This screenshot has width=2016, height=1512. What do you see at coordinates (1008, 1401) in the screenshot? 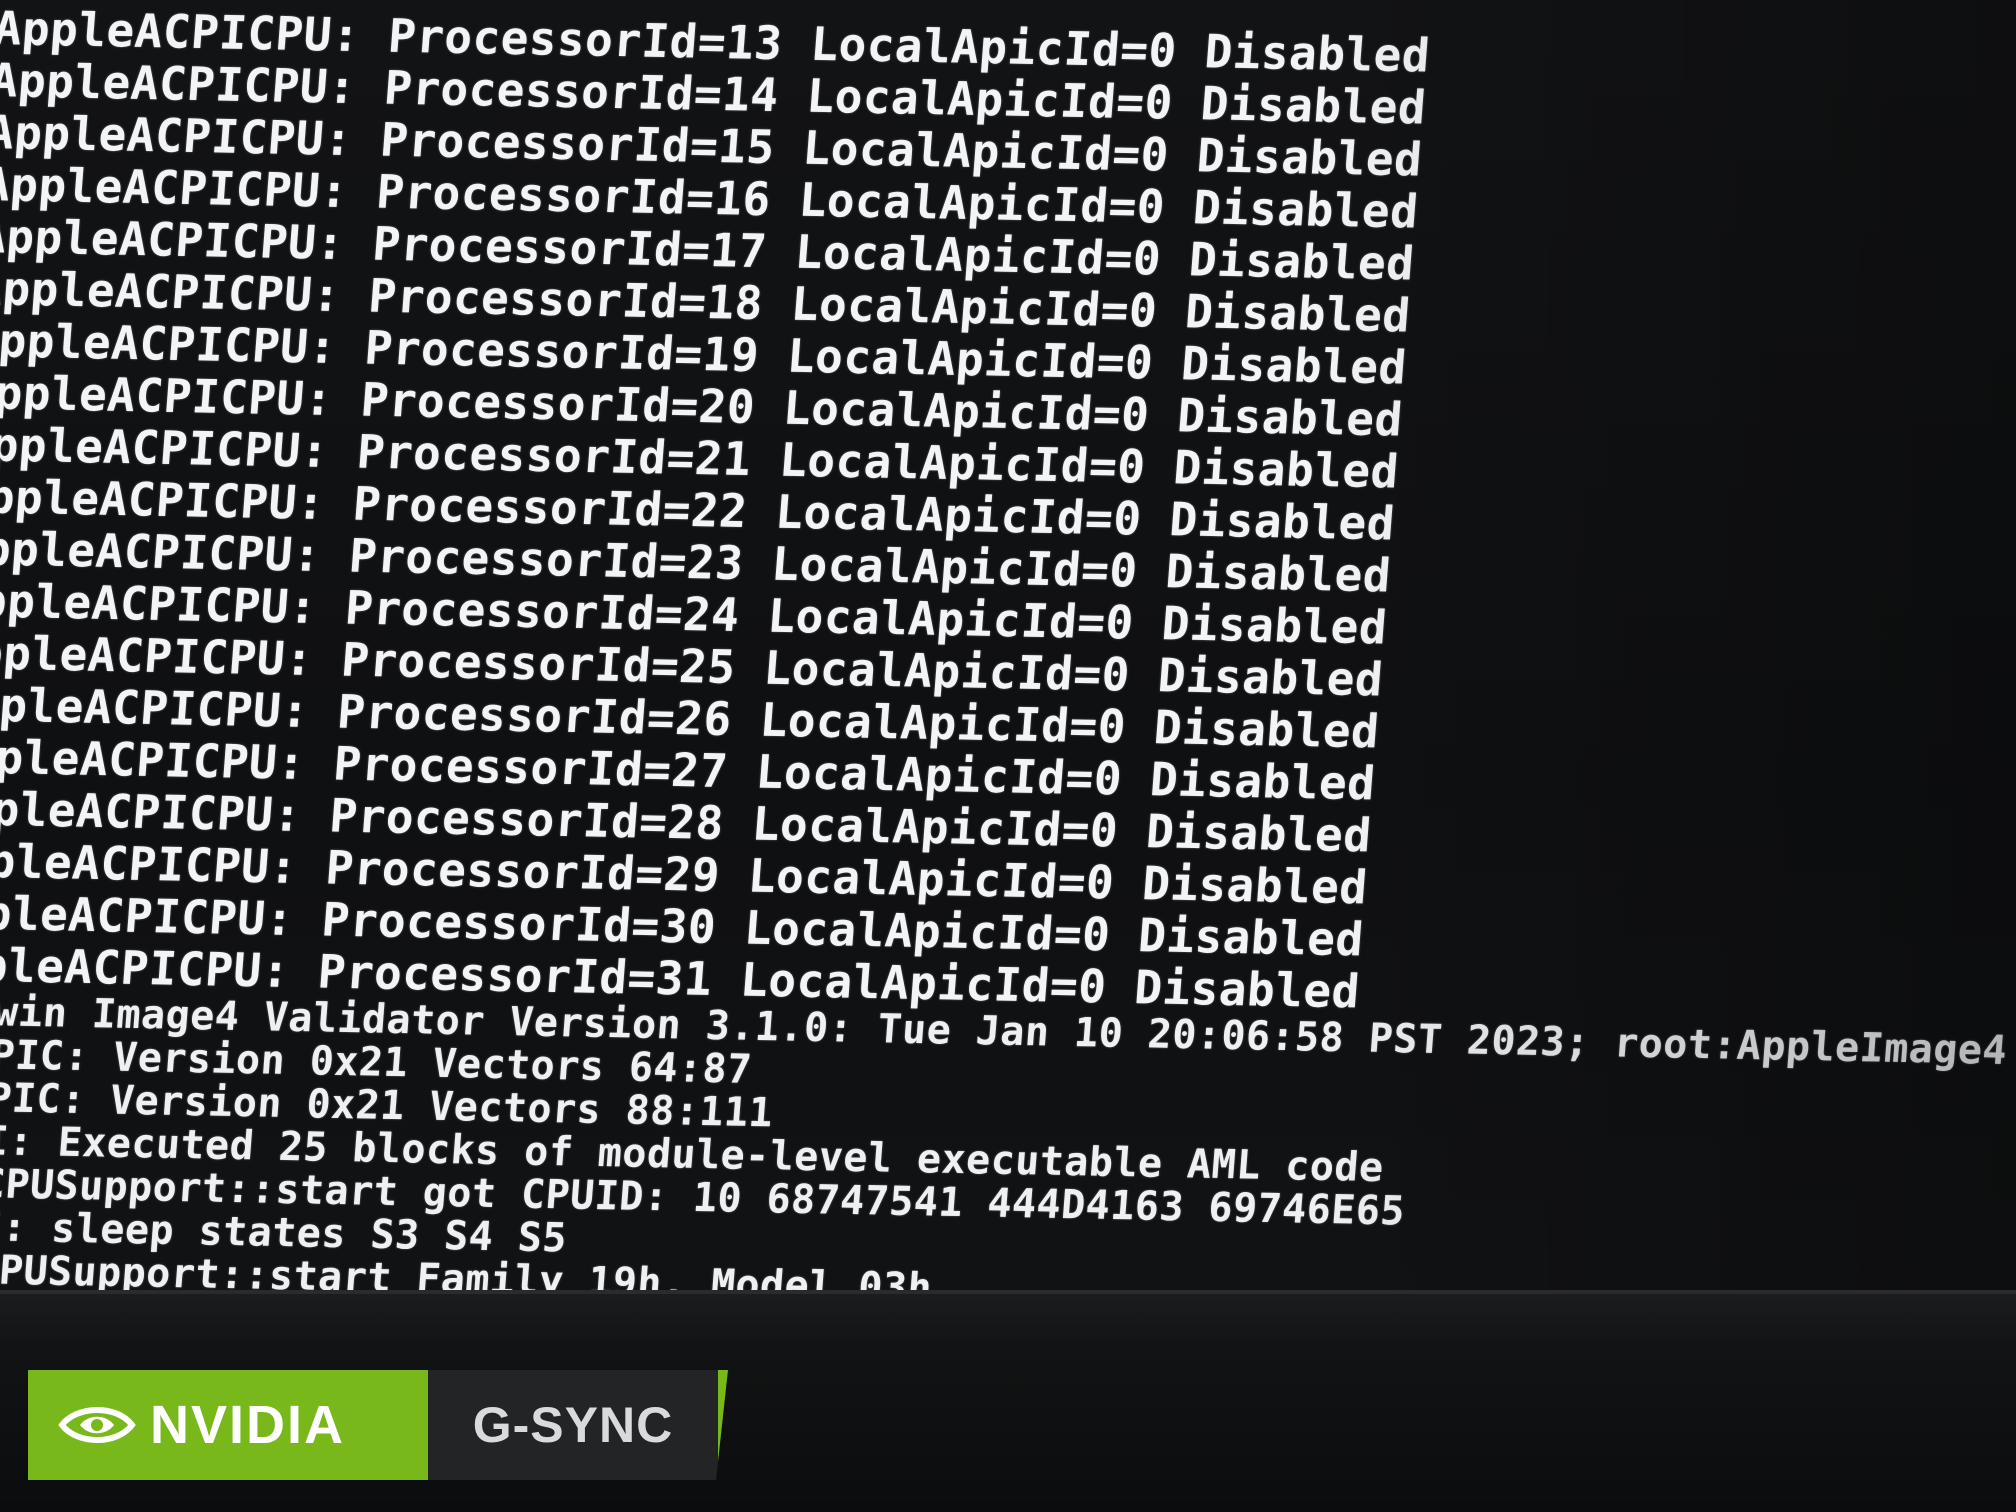
I see `monitor-bezel: NVIDIA G-SYNC` at bounding box center [1008, 1401].